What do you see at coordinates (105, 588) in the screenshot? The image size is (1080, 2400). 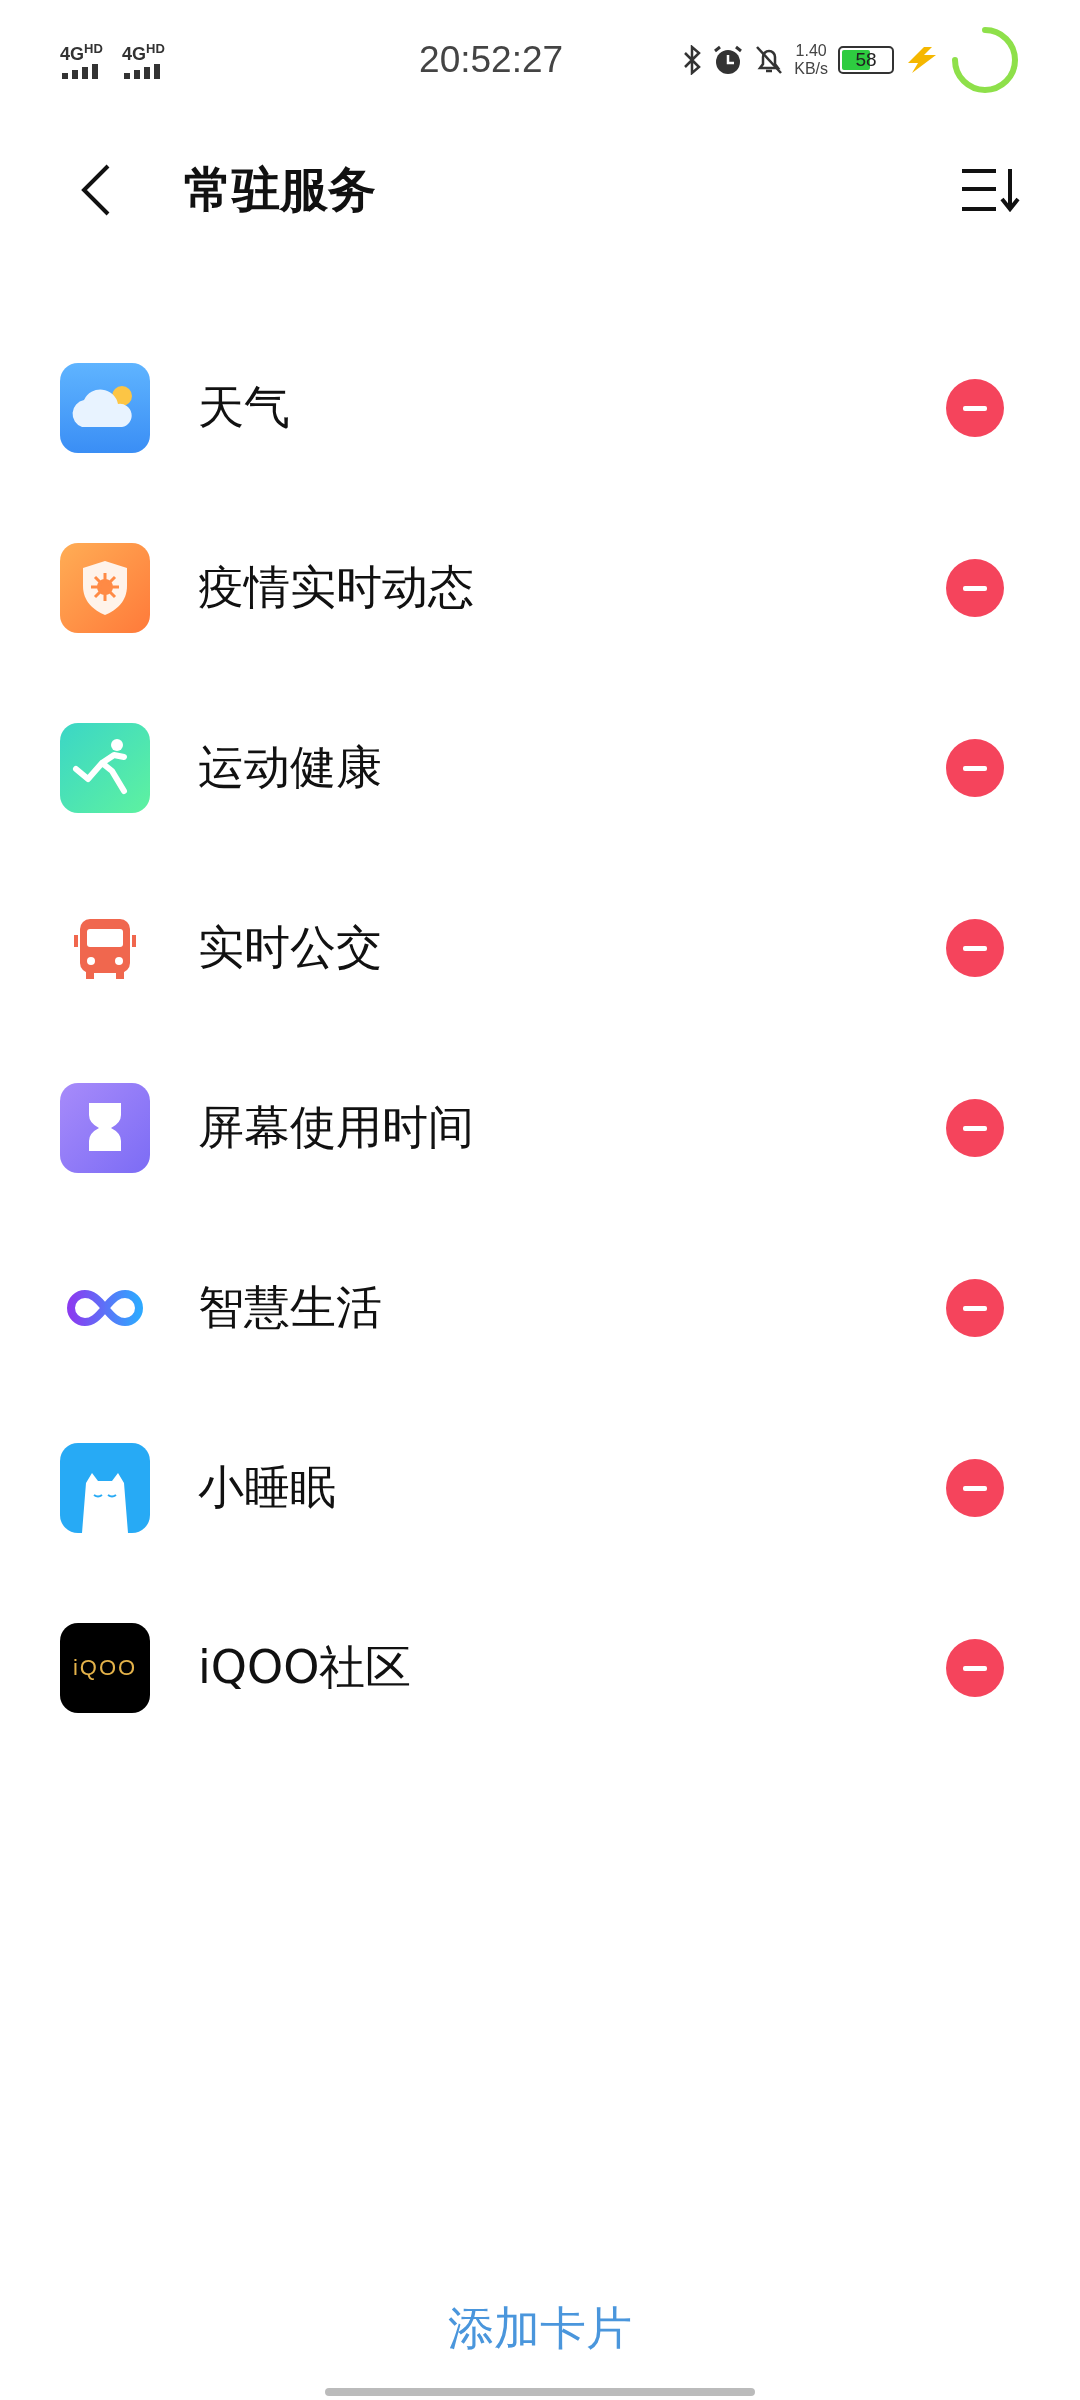 I see `shield-virus-icon` at bounding box center [105, 588].